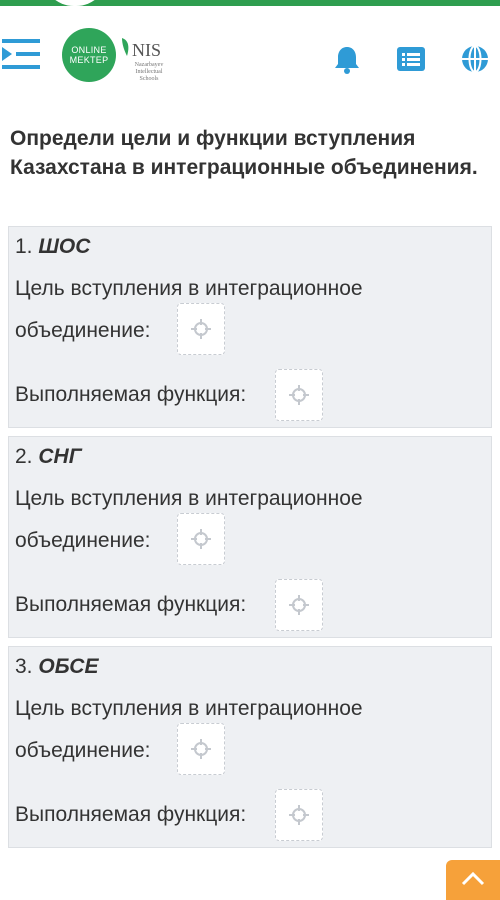  I want to click on card-title: 1. ШОС, so click(52, 247).